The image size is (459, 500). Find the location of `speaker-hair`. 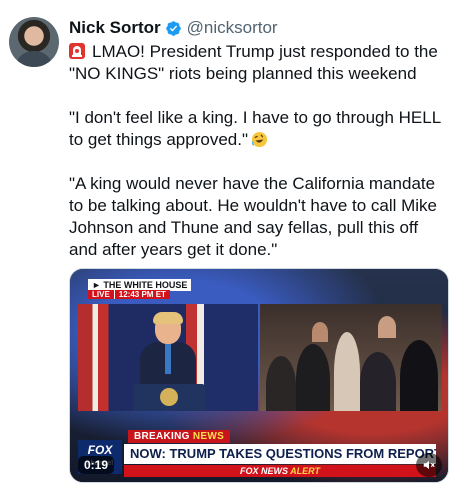

speaker-hair is located at coordinates (168, 318).